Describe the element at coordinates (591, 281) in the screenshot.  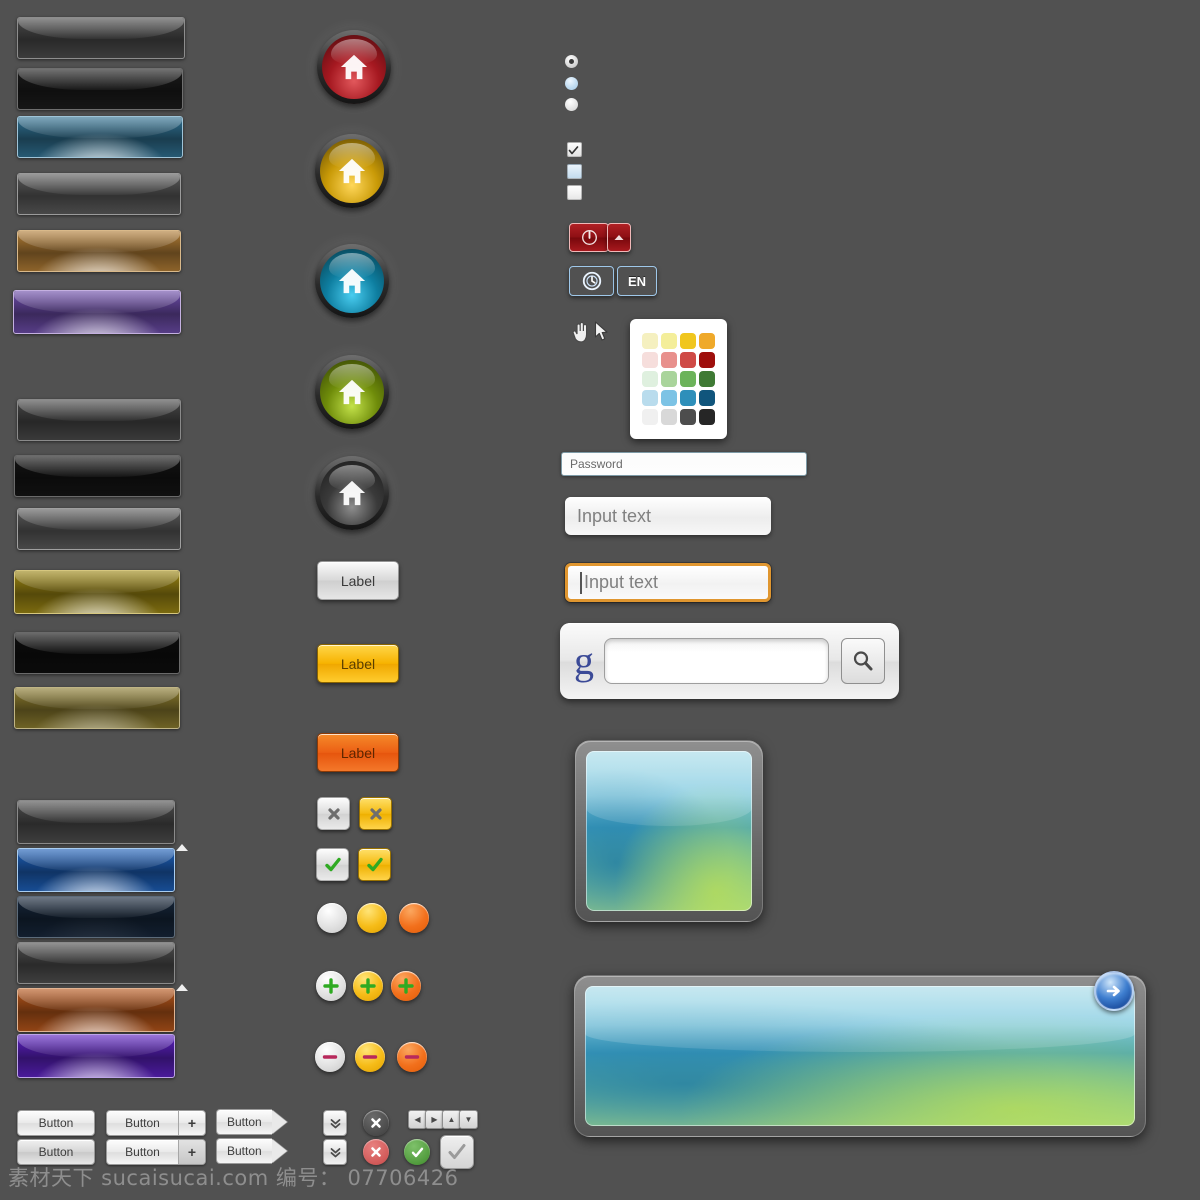
I see `clock-button` at that location.